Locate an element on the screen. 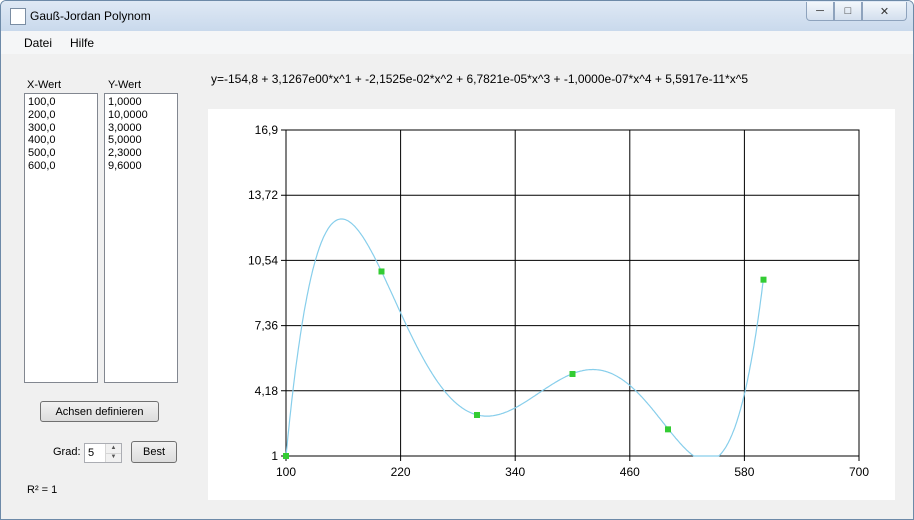 This screenshot has width=914, height=520. menu-bar: Datei Hilfe is located at coordinates (457, 42).